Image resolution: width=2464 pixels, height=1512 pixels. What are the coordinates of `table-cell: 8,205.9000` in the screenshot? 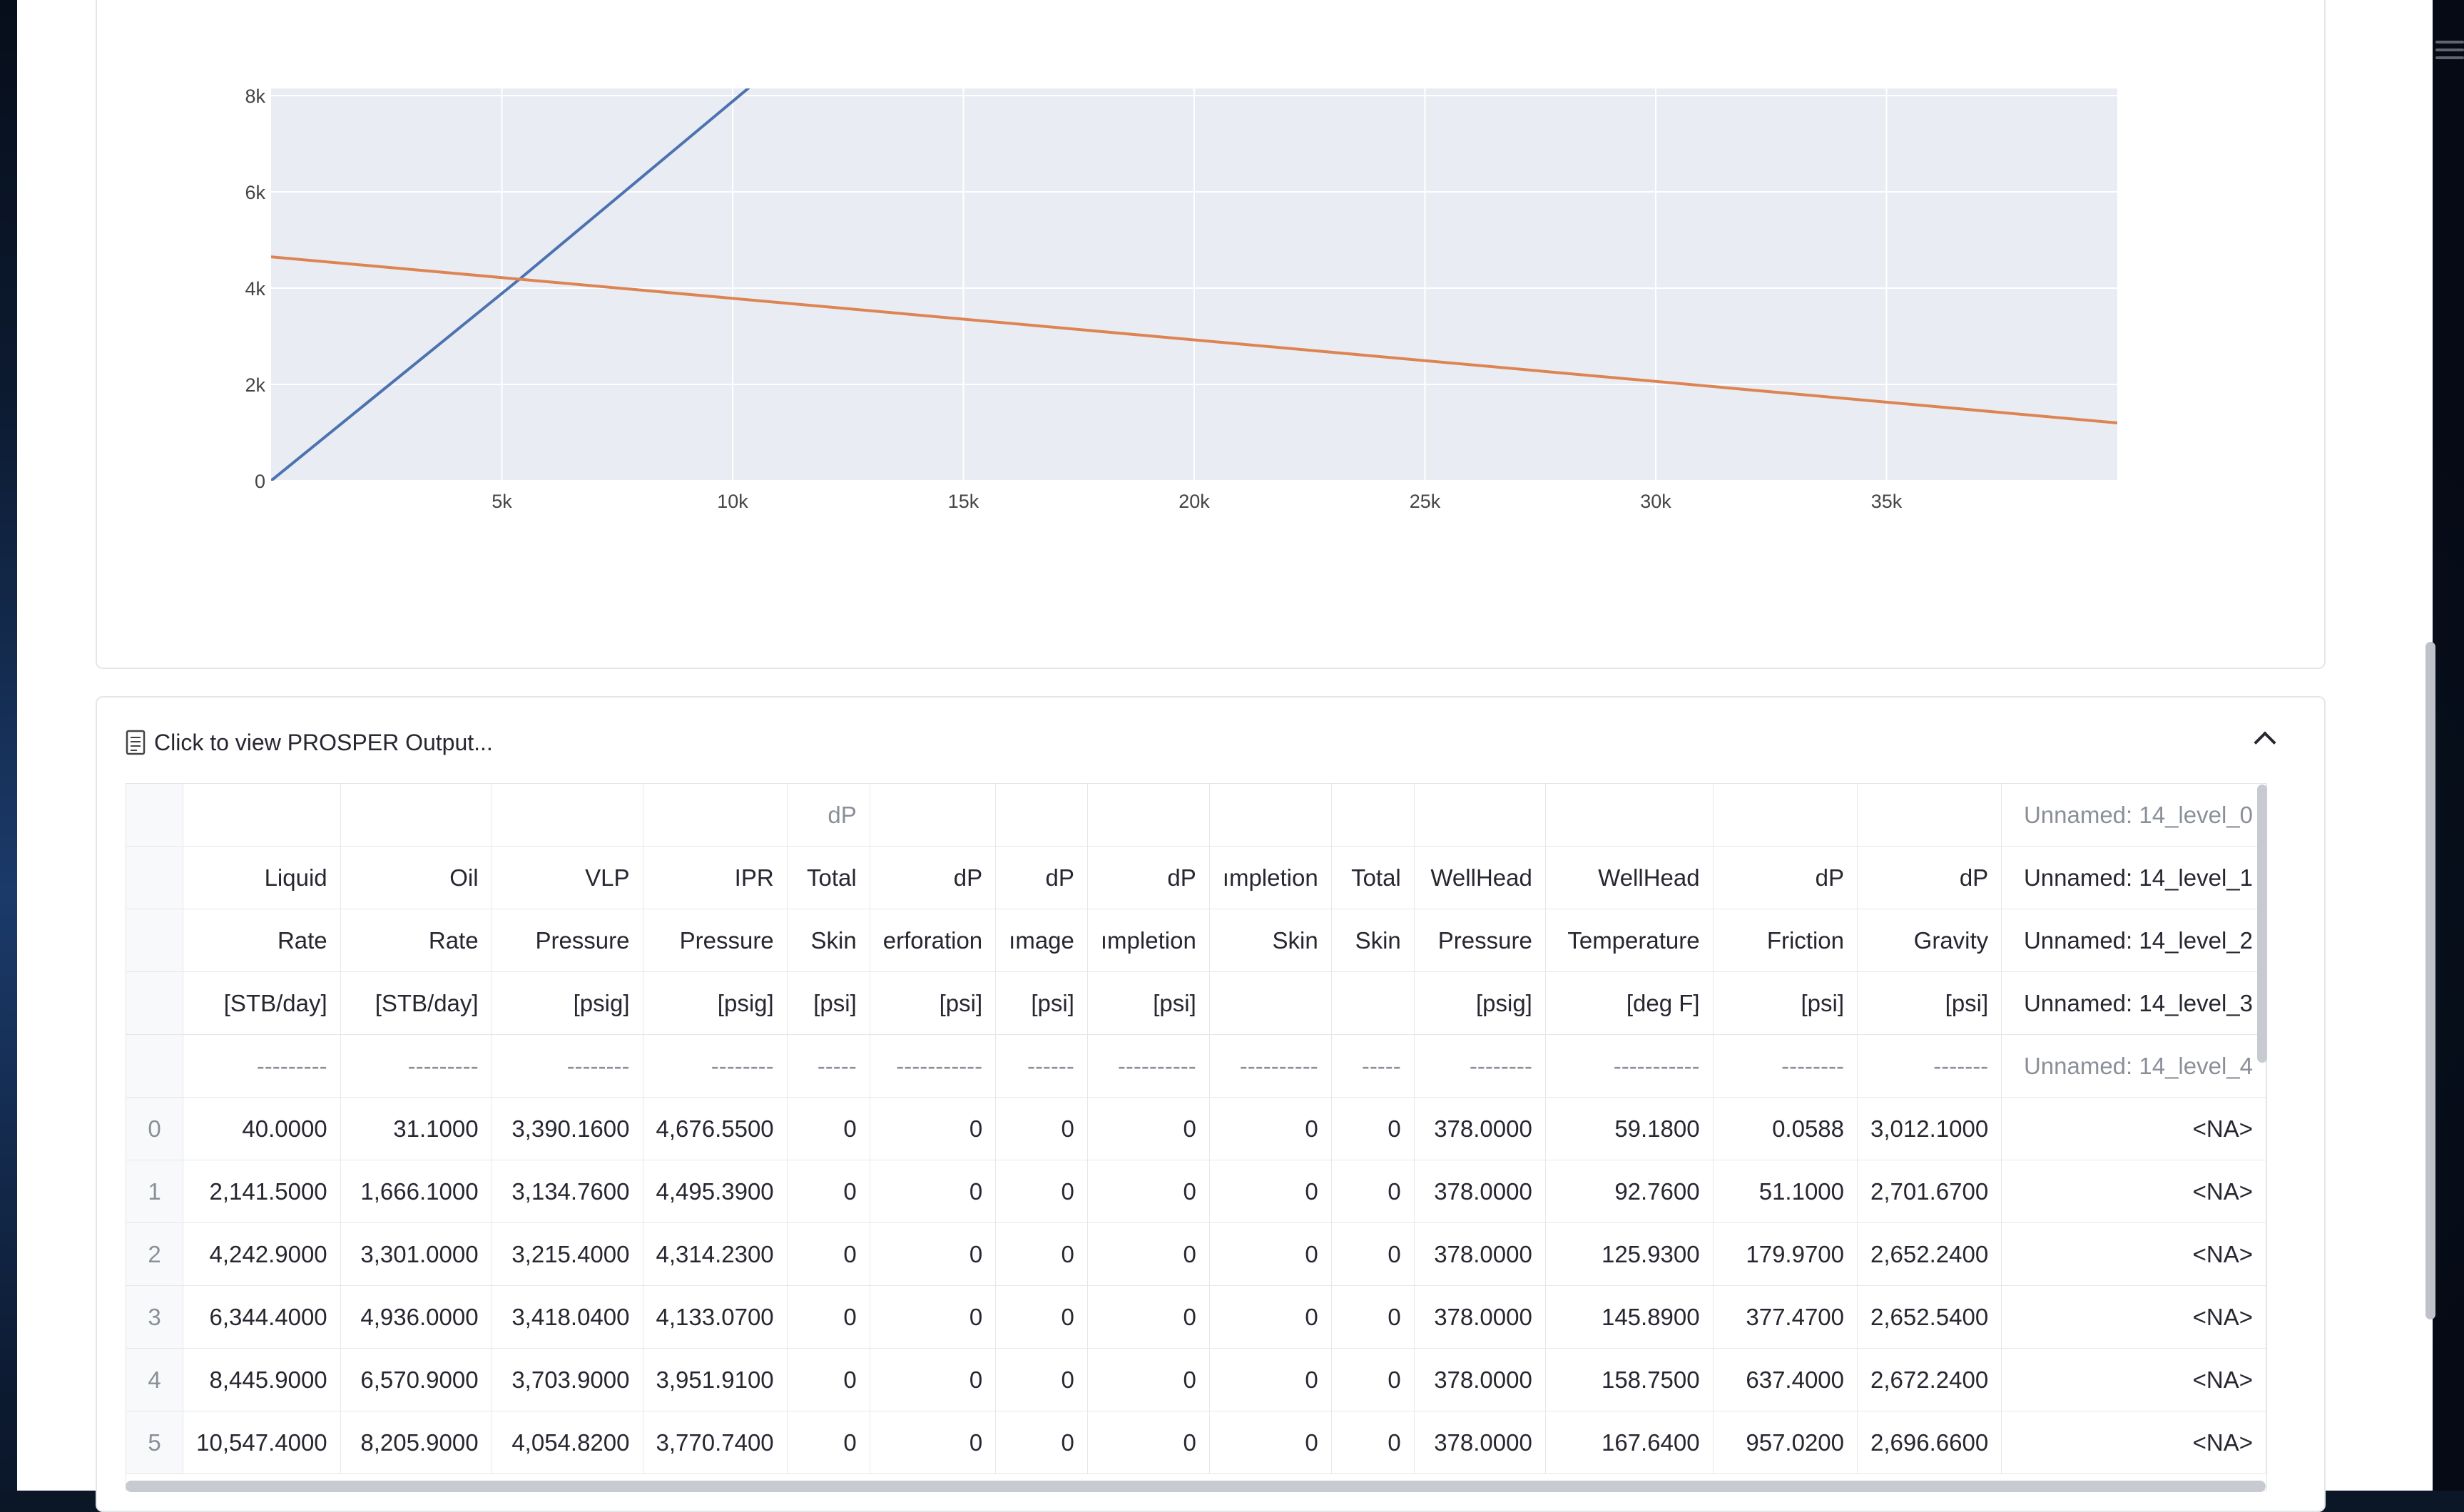 It's located at (416, 1442).